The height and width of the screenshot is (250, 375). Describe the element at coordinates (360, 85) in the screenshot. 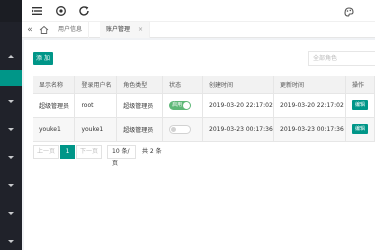

I see `col-actions: 操作` at that location.